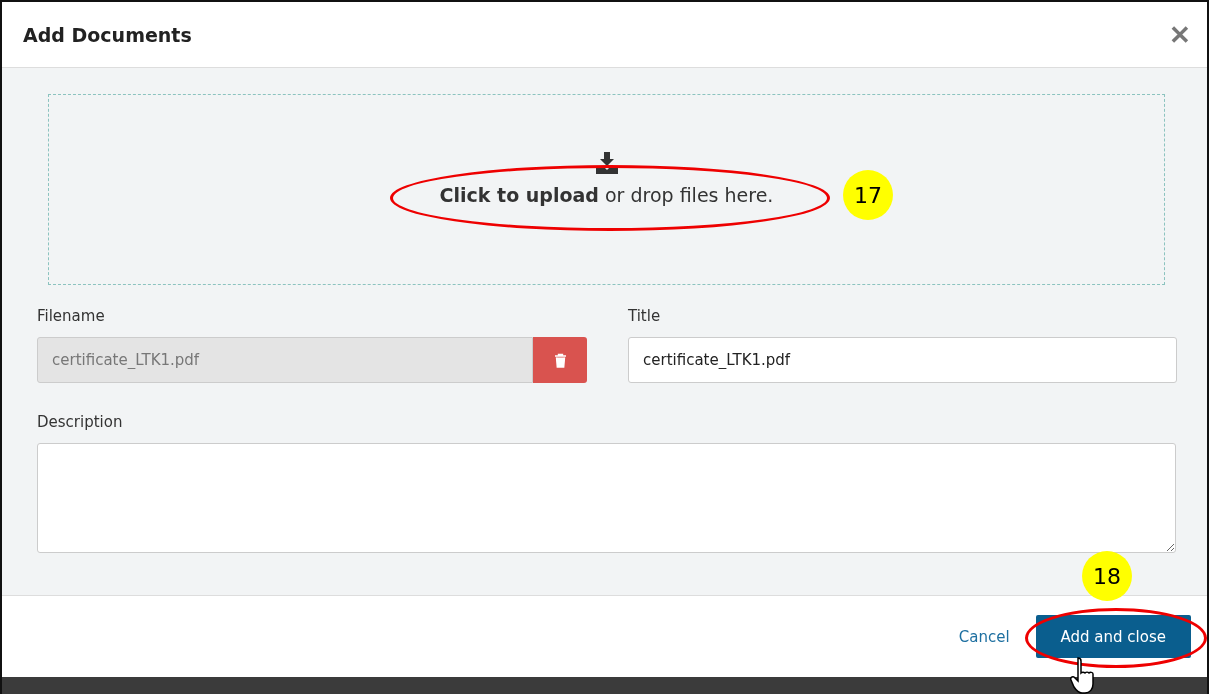  I want to click on close-button: ✕, so click(1180, 34).